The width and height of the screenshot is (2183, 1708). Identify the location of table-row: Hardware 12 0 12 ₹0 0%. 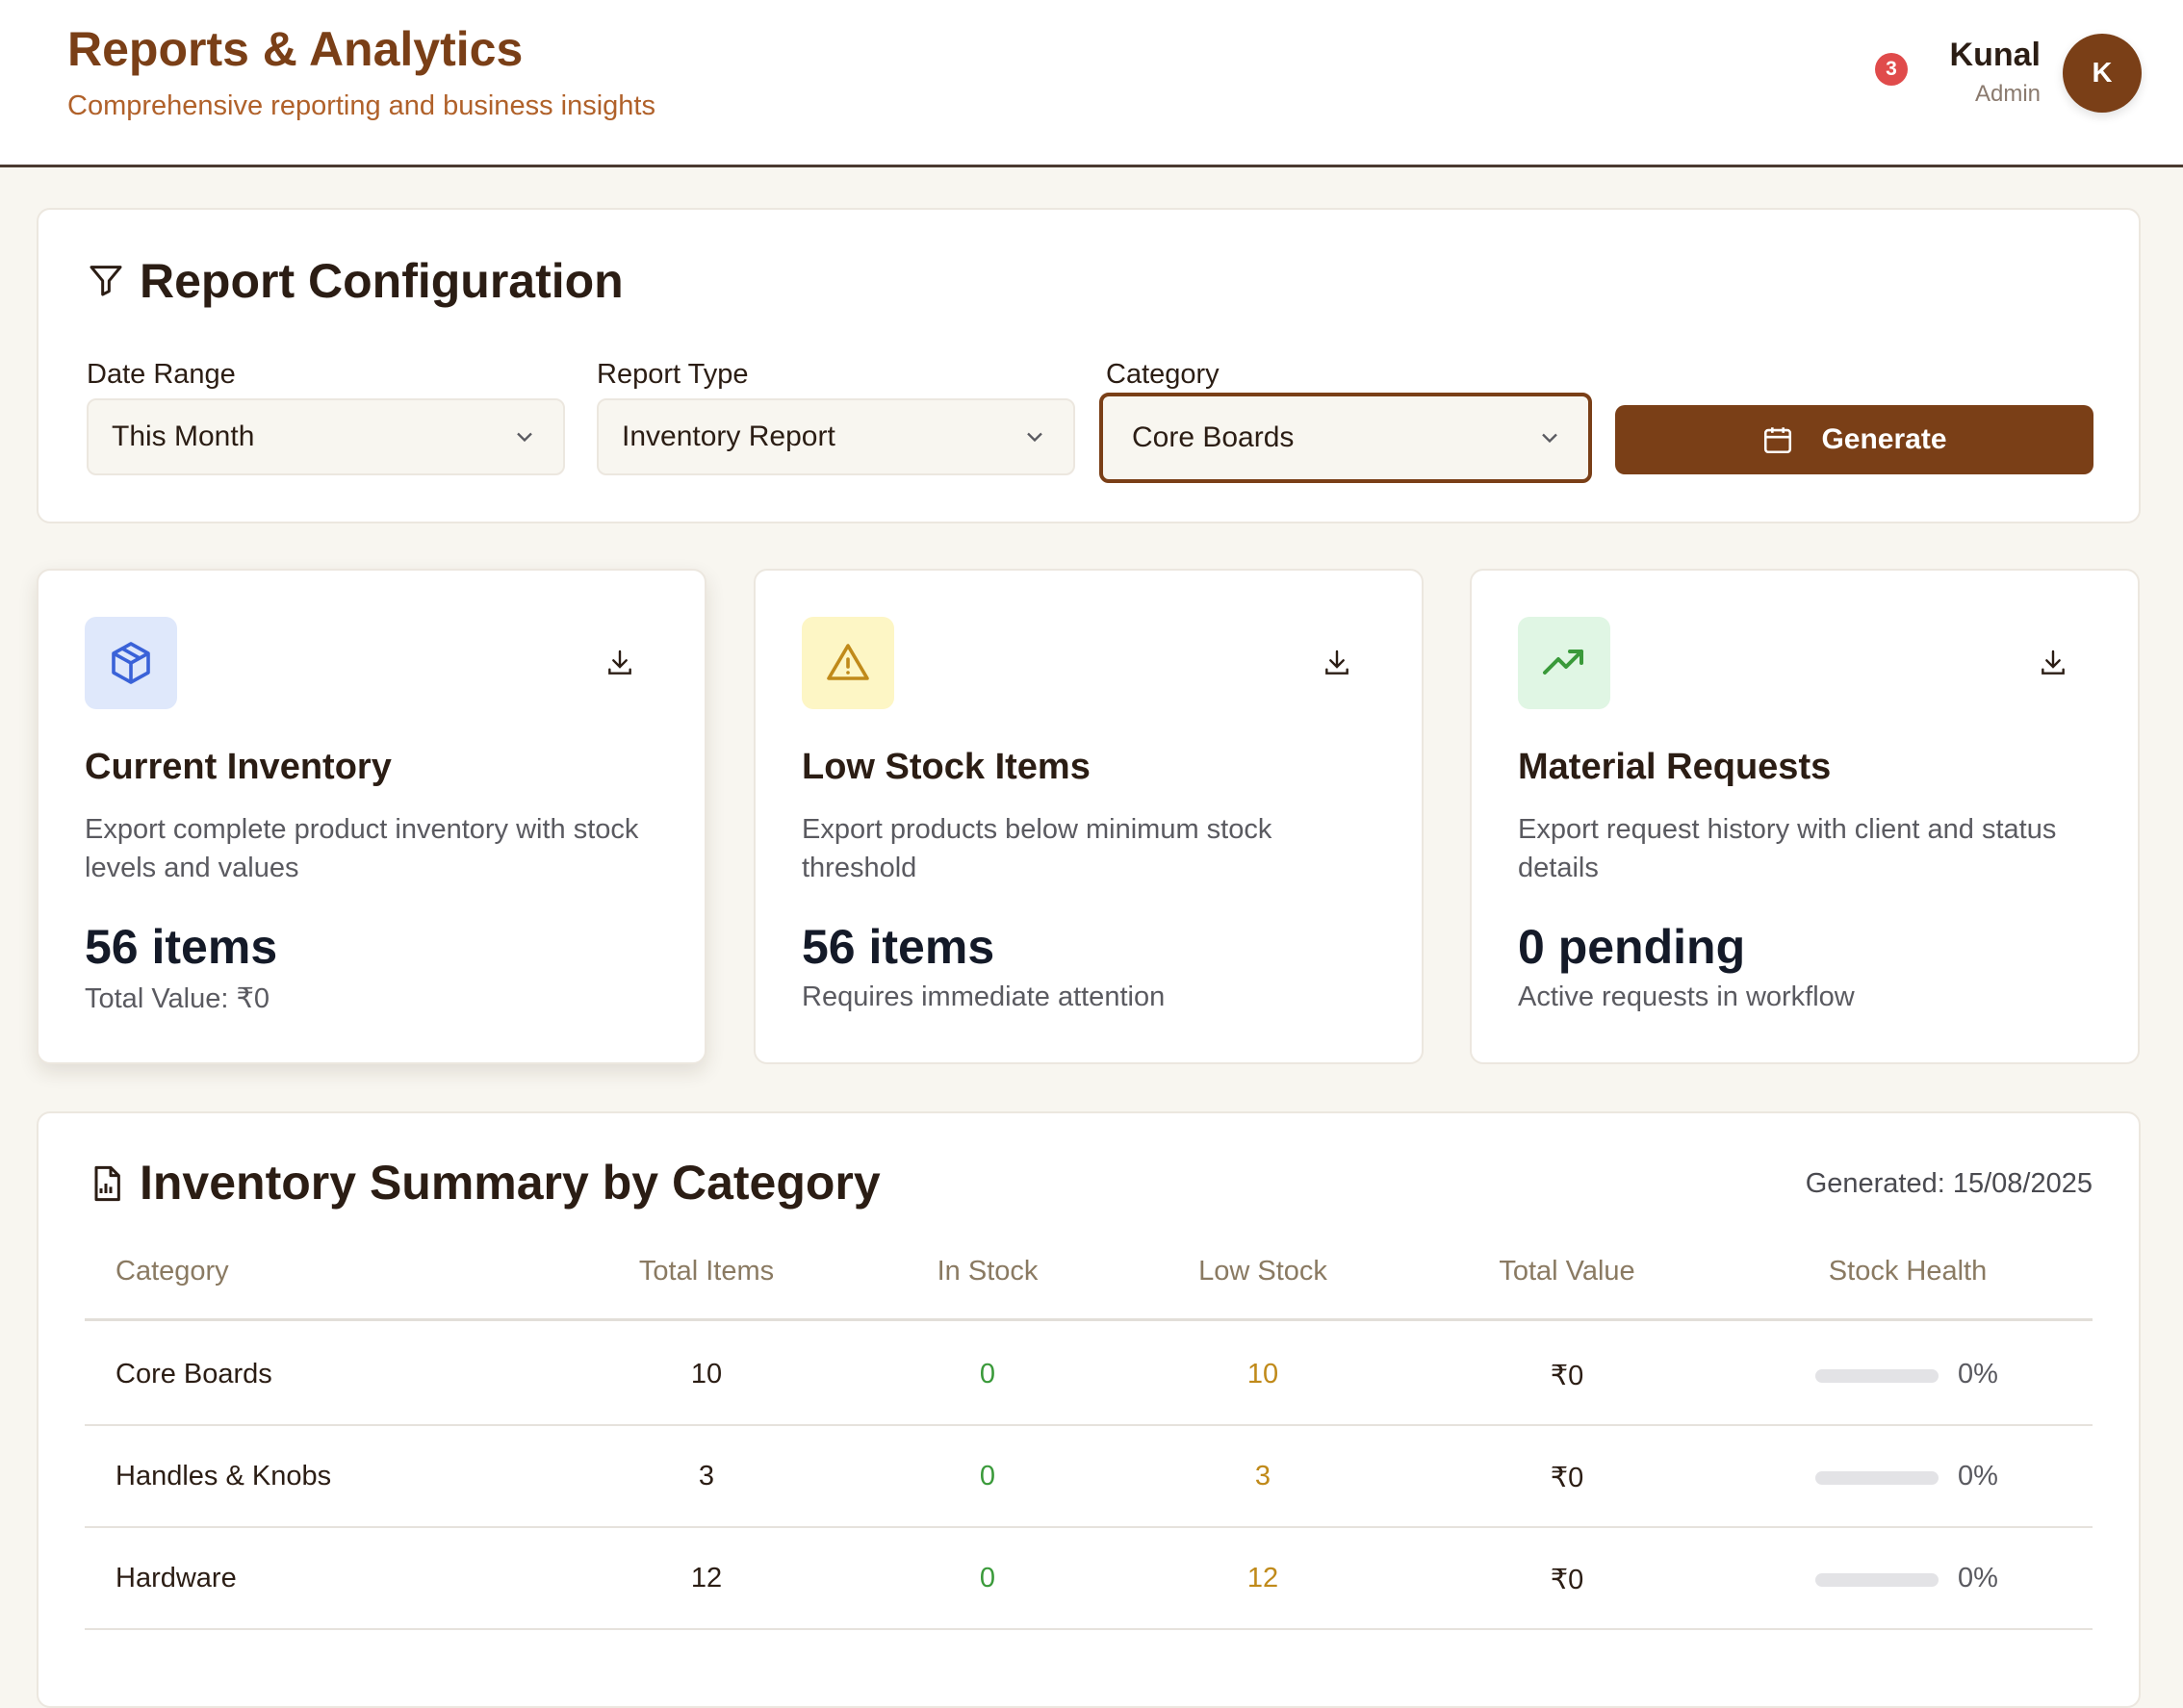
(1089, 1579).